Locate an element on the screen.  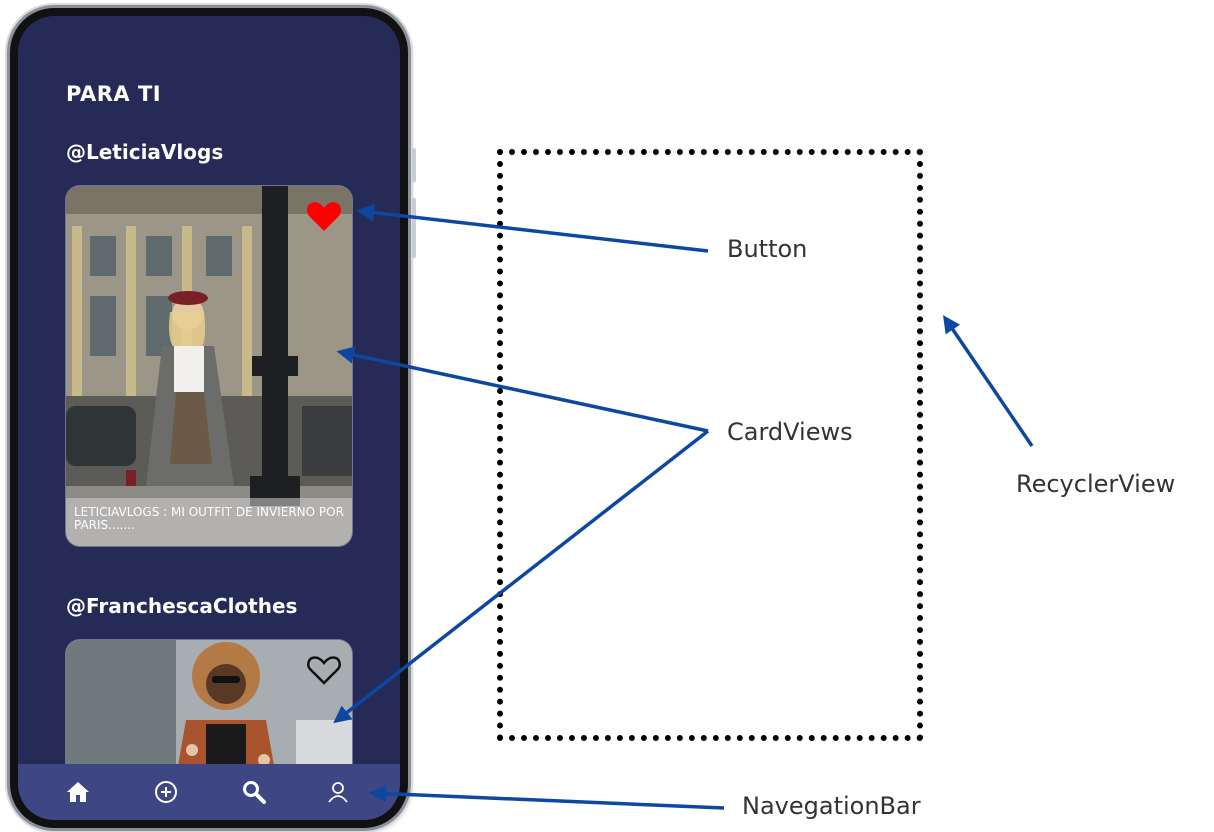
label-cardviews: CardViews is located at coordinates (790, 432).